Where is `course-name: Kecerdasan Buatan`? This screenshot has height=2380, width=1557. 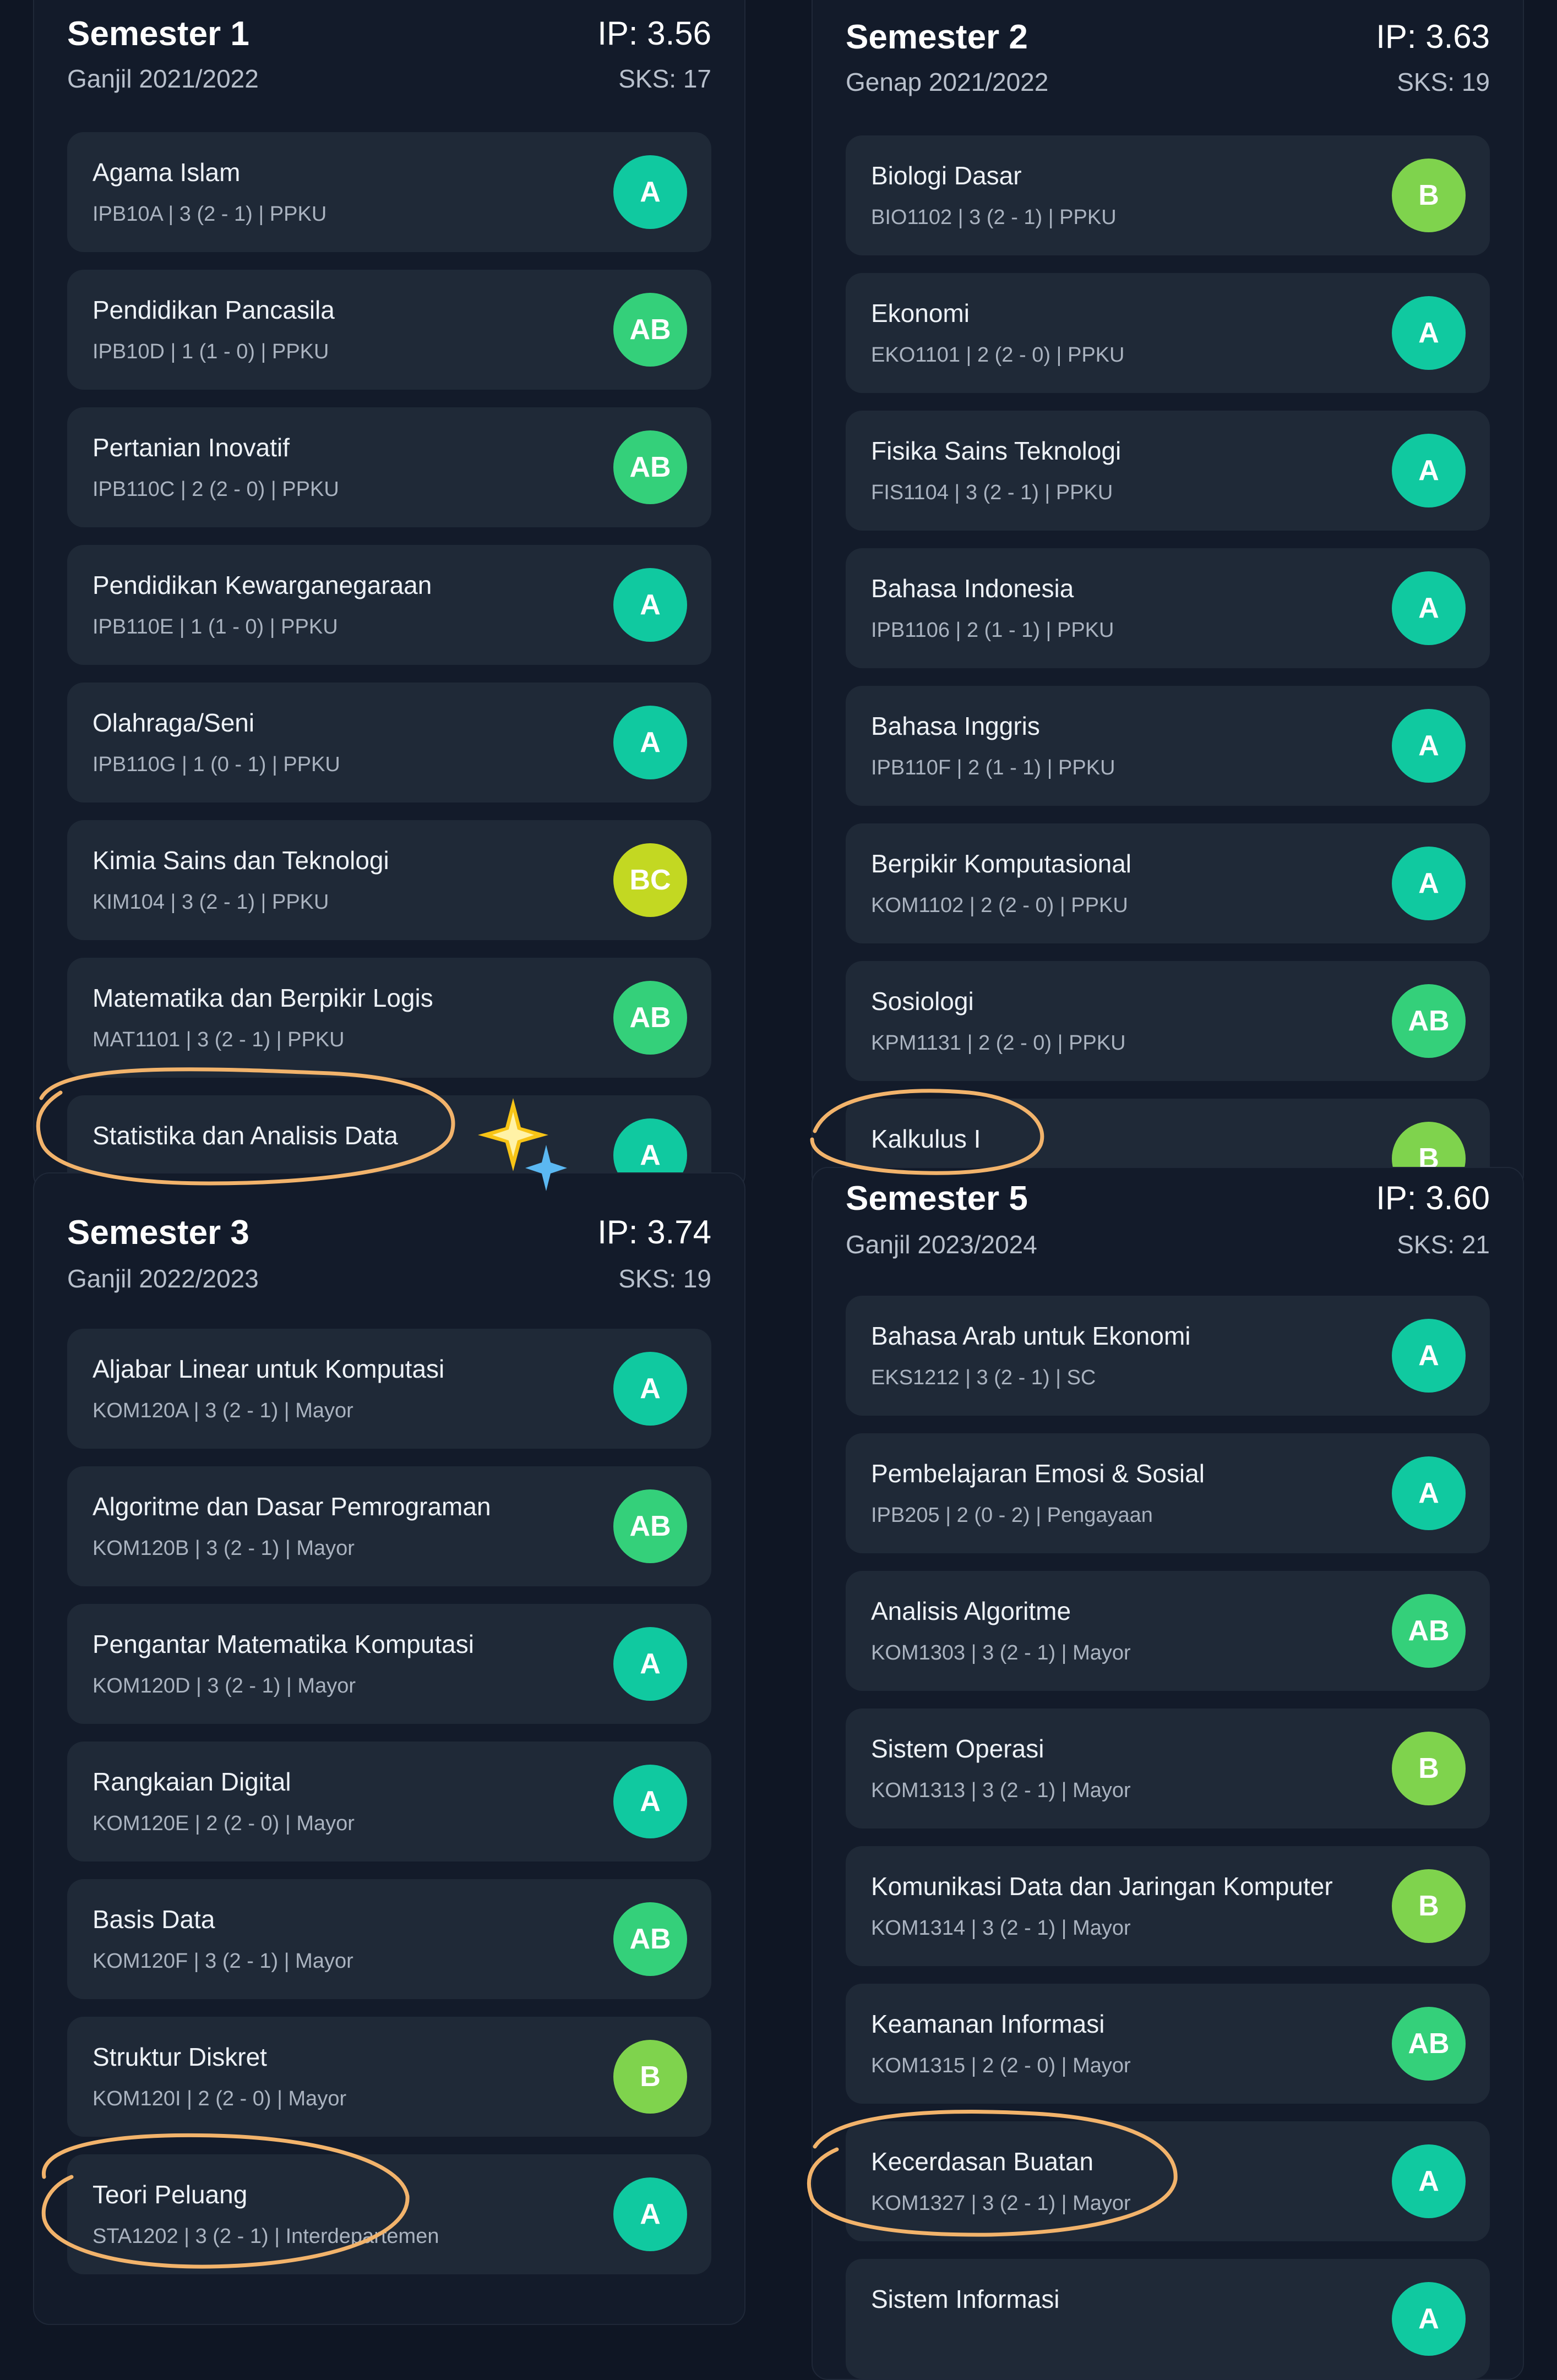
course-name: Kecerdasan Buatan is located at coordinates (982, 2161).